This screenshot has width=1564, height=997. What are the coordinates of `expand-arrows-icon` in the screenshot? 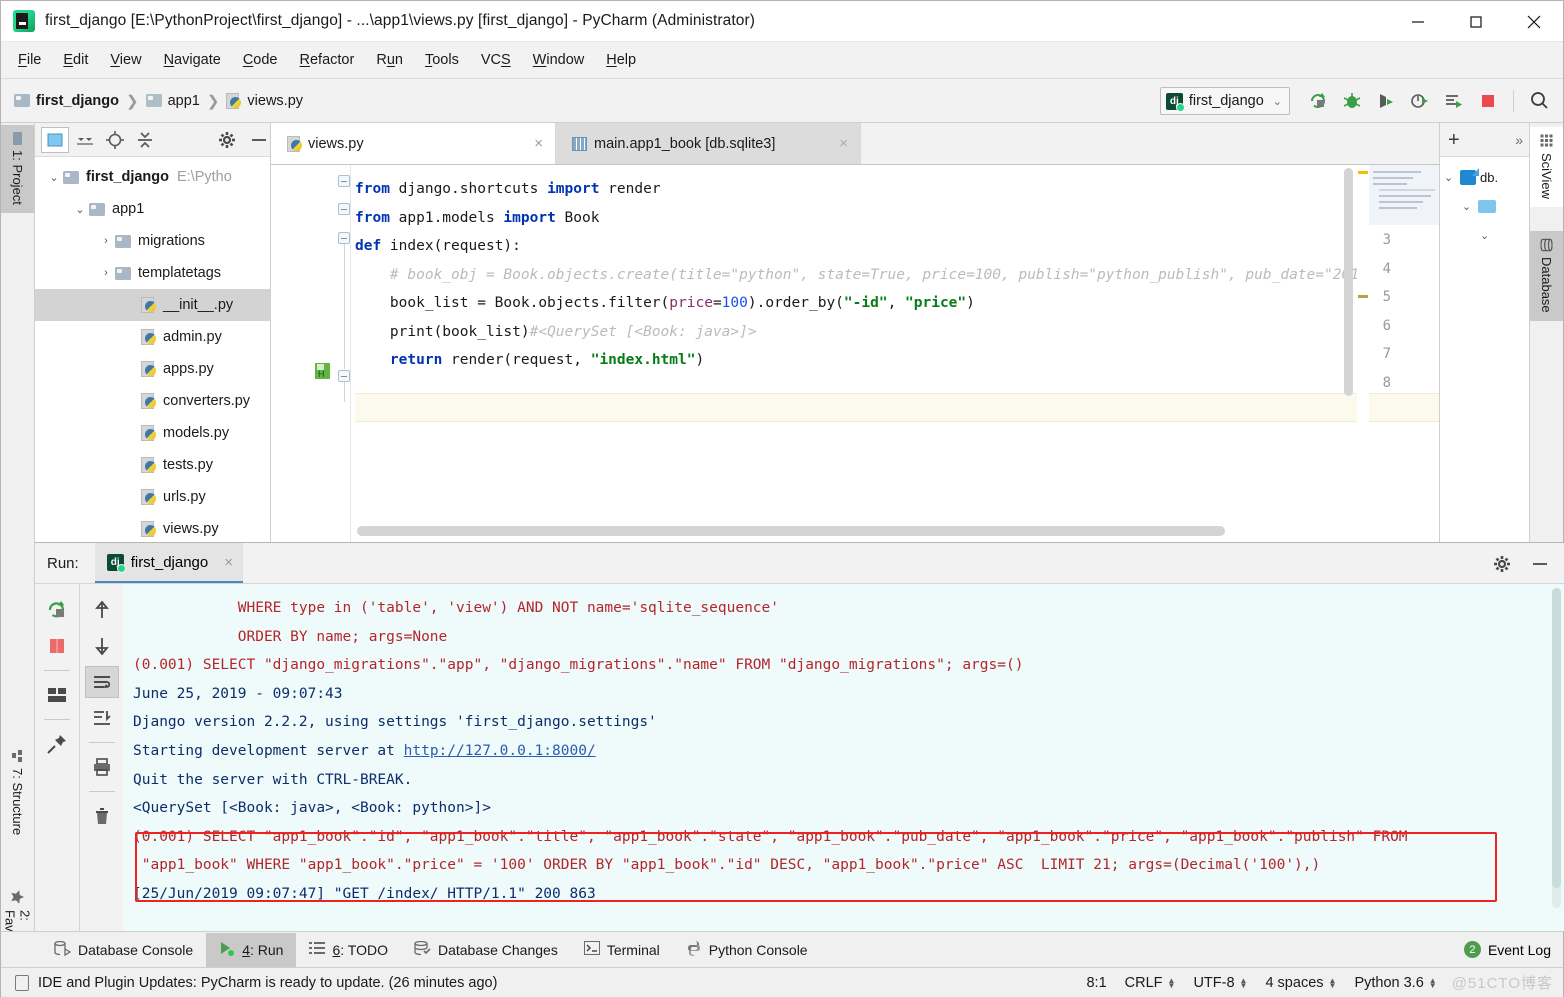 It's located at (85, 140).